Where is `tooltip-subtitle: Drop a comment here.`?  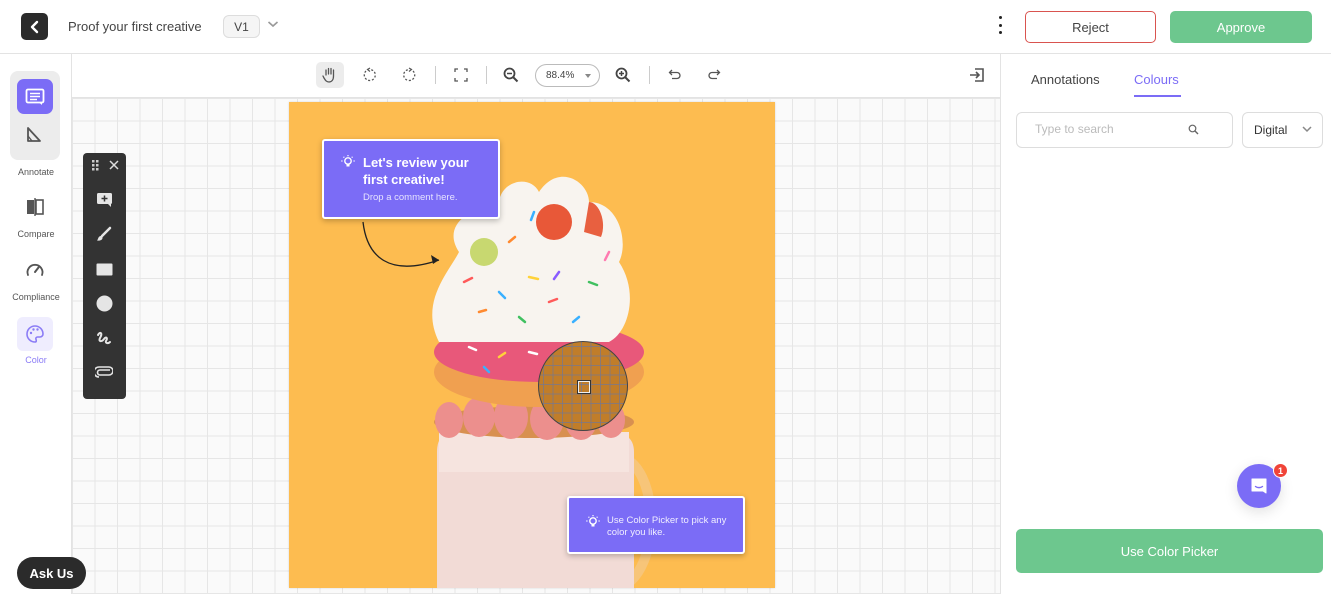
tooltip-subtitle: Drop a comment here. is located at coordinates (410, 197).